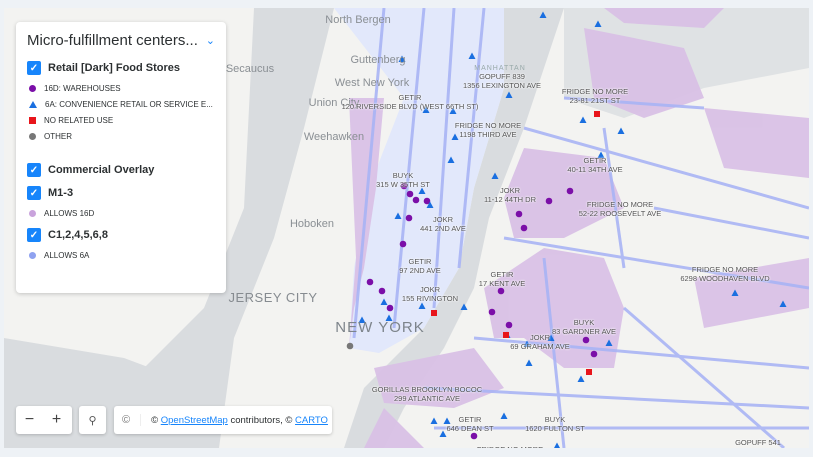  I want to click on layer-toggle: ✓ Commercial Overlay, so click(121, 170).